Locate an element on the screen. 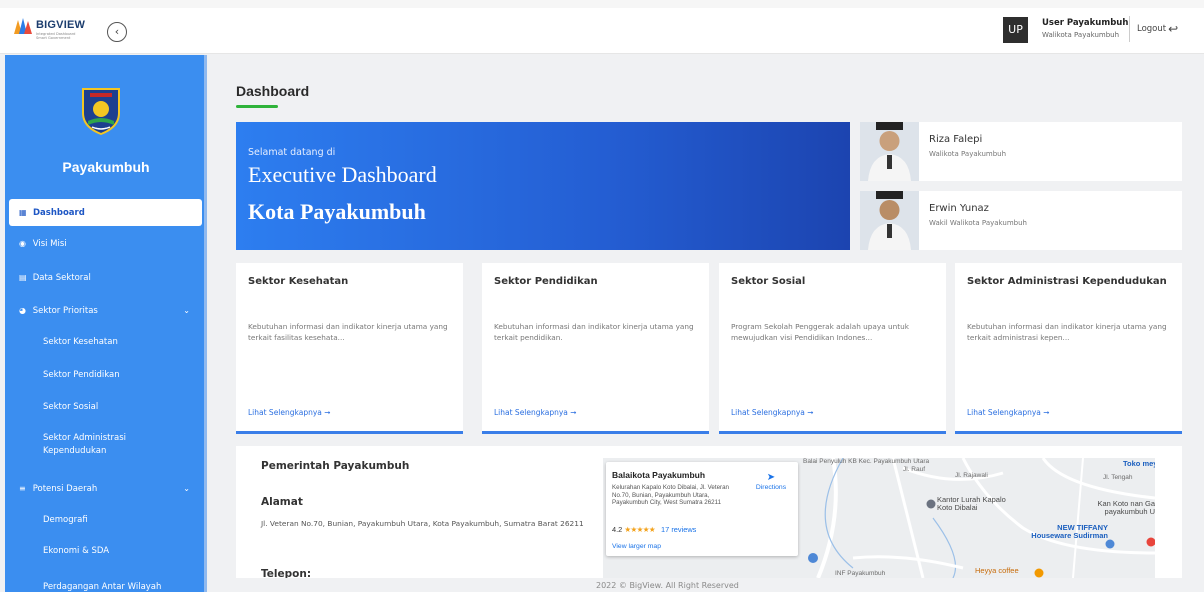 The width and height of the screenshot is (1204, 592). card-title: Sektor Sosial is located at coordinates (768, 281).